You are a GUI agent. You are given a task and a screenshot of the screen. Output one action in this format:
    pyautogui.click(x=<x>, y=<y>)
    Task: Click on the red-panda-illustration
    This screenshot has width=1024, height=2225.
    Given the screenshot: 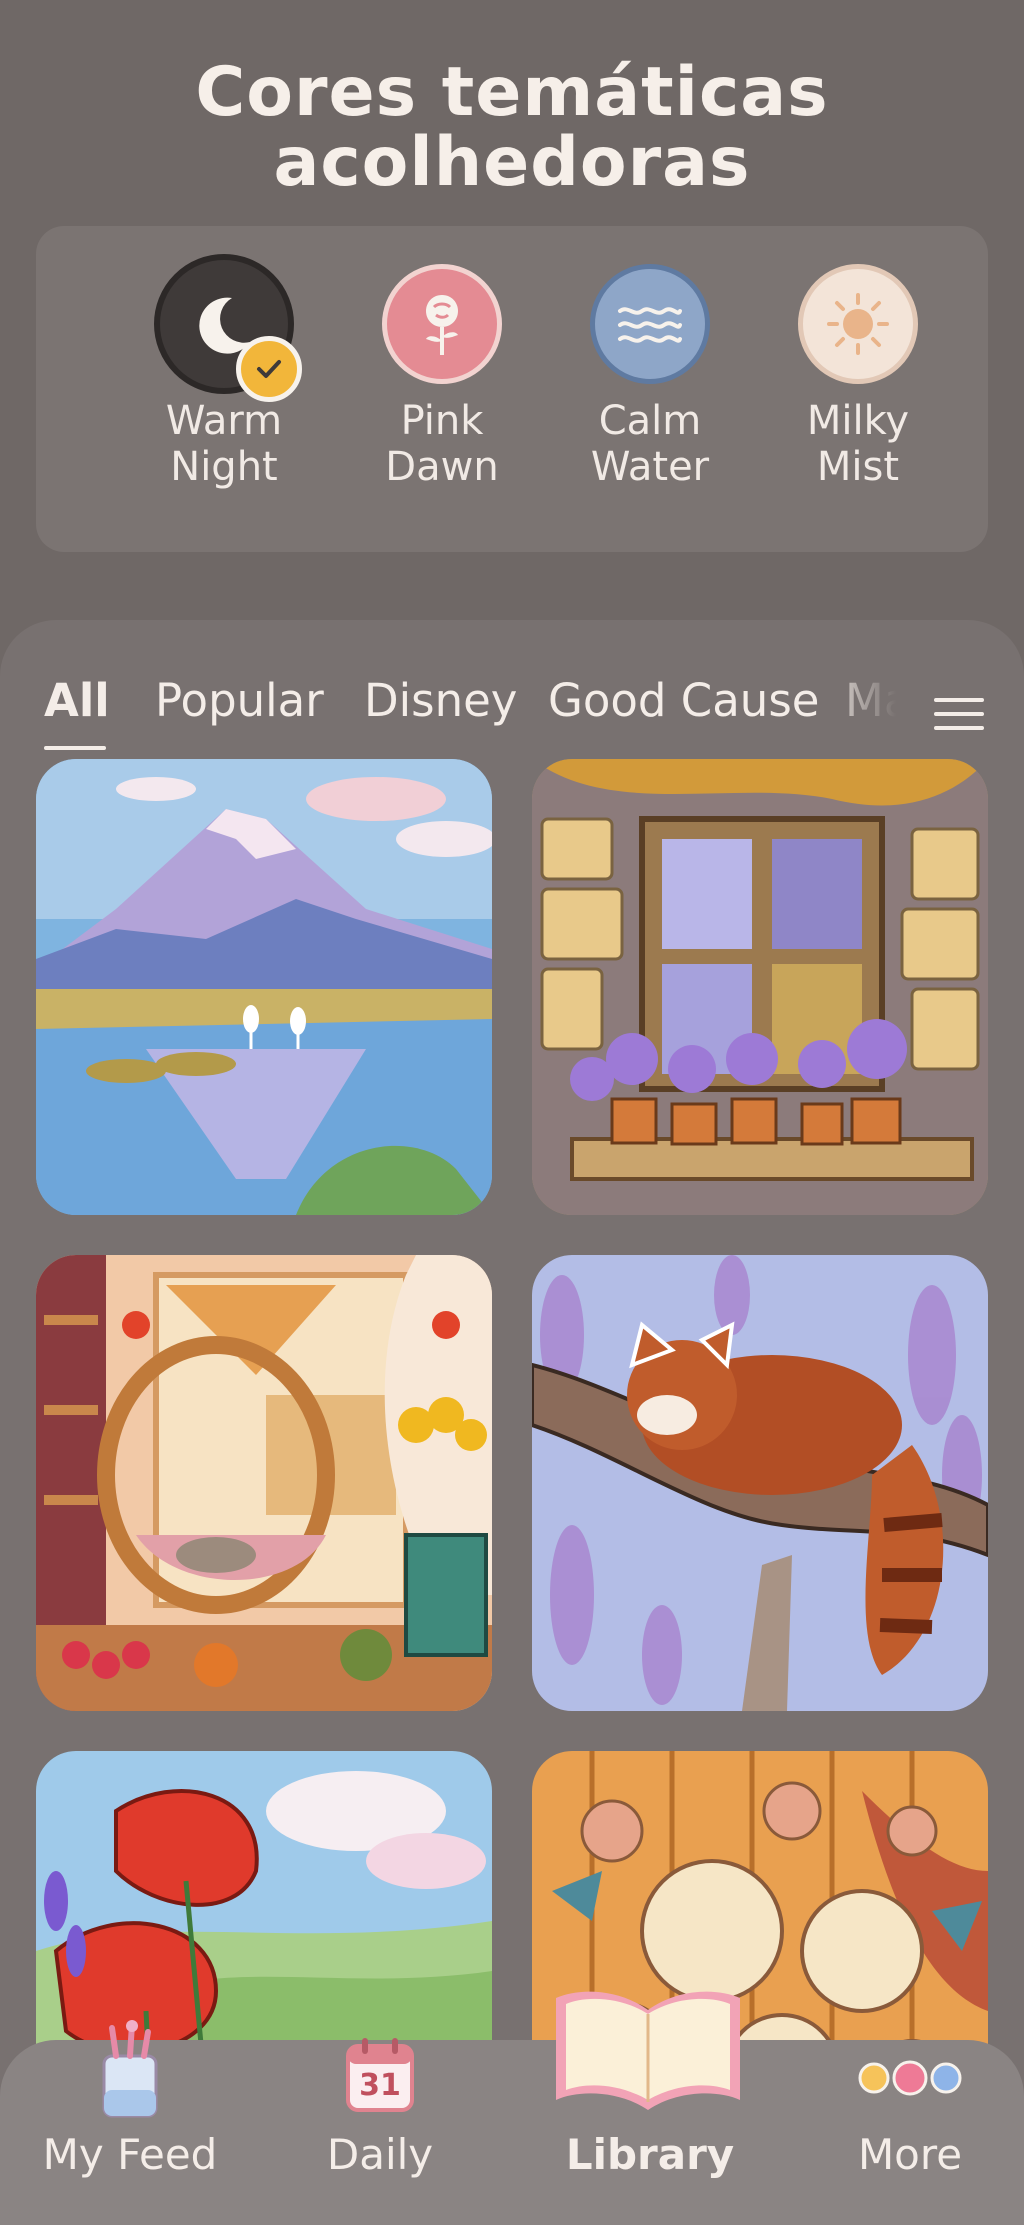 What is the action you would take?
    pyautogui.click(x=760, y=1483)
    